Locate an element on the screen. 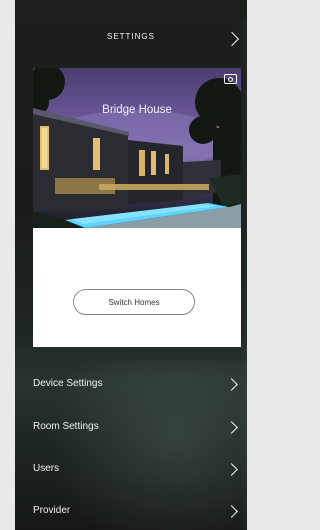  menu-item-users: Users is located at coordinates (131, 469).